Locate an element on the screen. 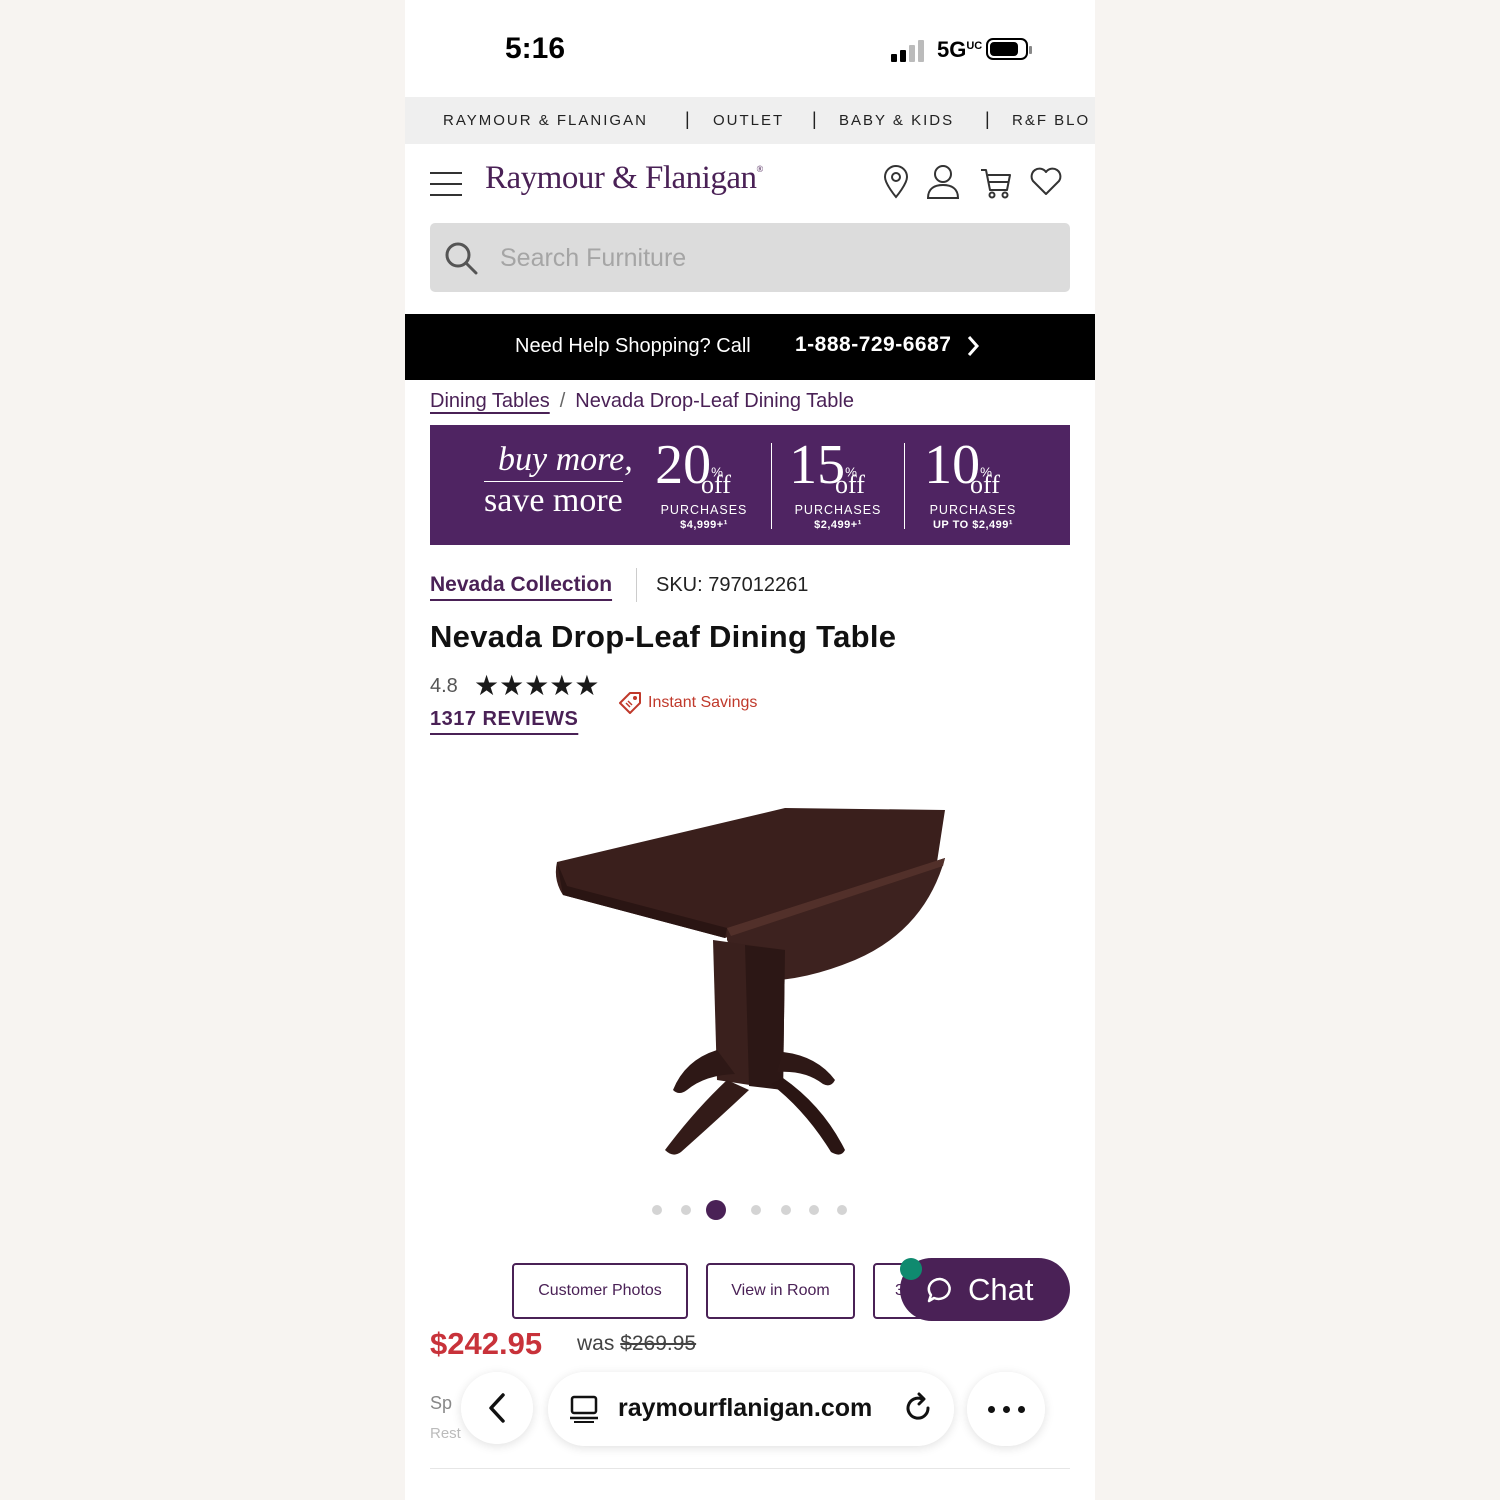  was-price: was $269.95 is located at coordinates (637, 1343).